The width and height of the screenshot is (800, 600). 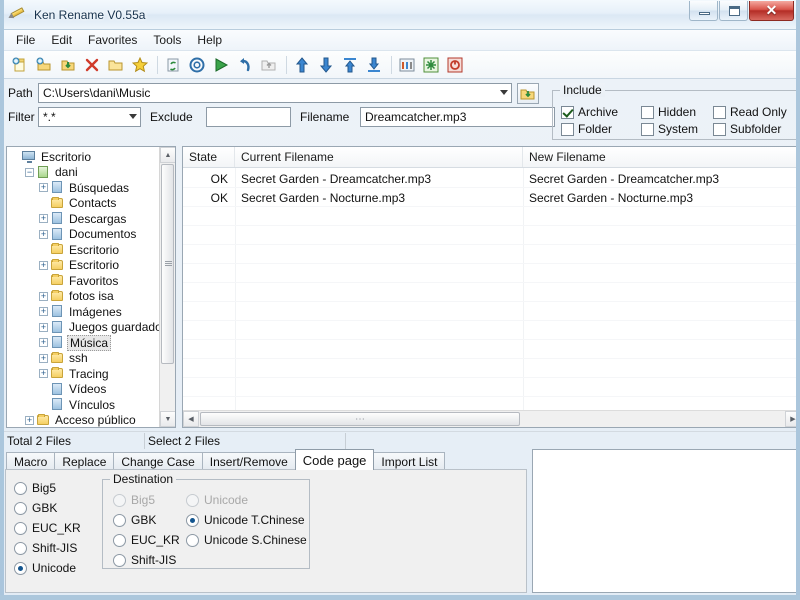 I want to click on menu-edit: Edit, so click(x=61, y=40).